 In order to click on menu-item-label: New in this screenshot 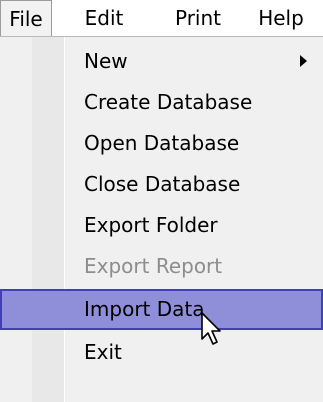, I will do `click(106, 61)`.